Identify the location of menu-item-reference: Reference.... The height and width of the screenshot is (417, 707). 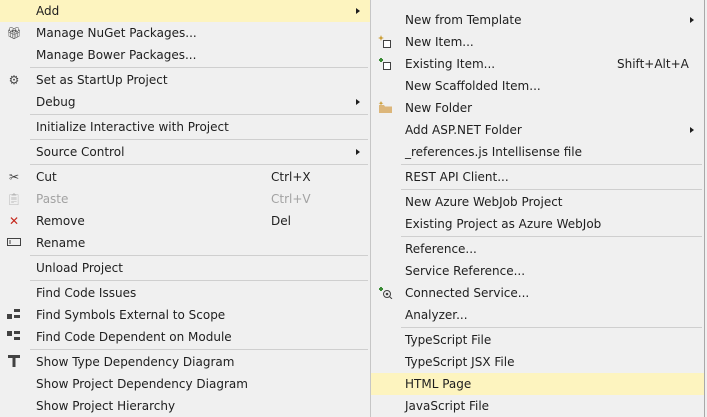
(537, 249).